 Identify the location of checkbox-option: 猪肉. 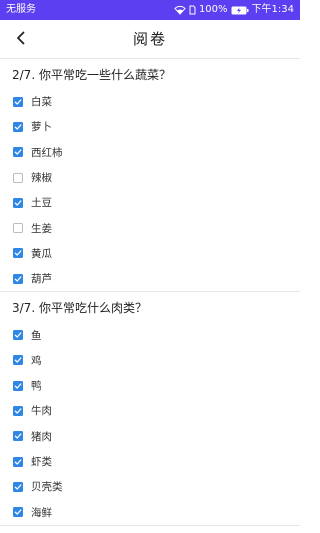
(150, 436).